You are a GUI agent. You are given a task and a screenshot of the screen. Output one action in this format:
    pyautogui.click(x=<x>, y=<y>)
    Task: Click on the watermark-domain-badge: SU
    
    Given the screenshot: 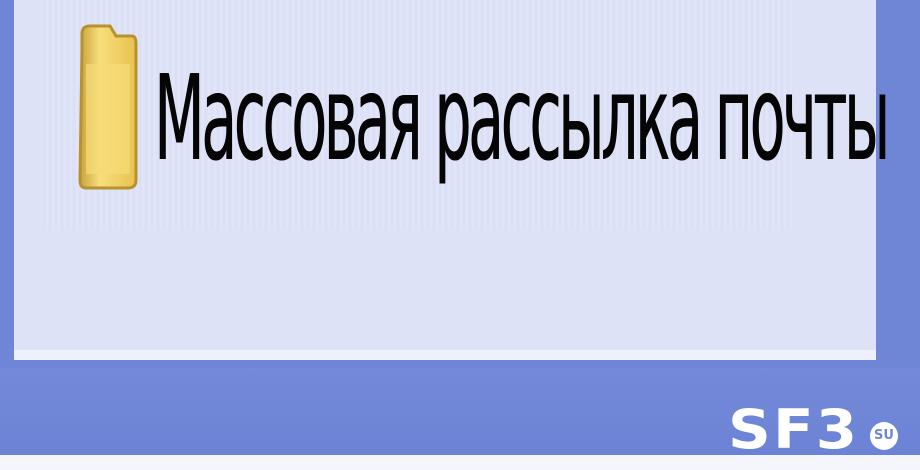 What is the action you would take?
    pyautogui.click(x=884, y=436)
    